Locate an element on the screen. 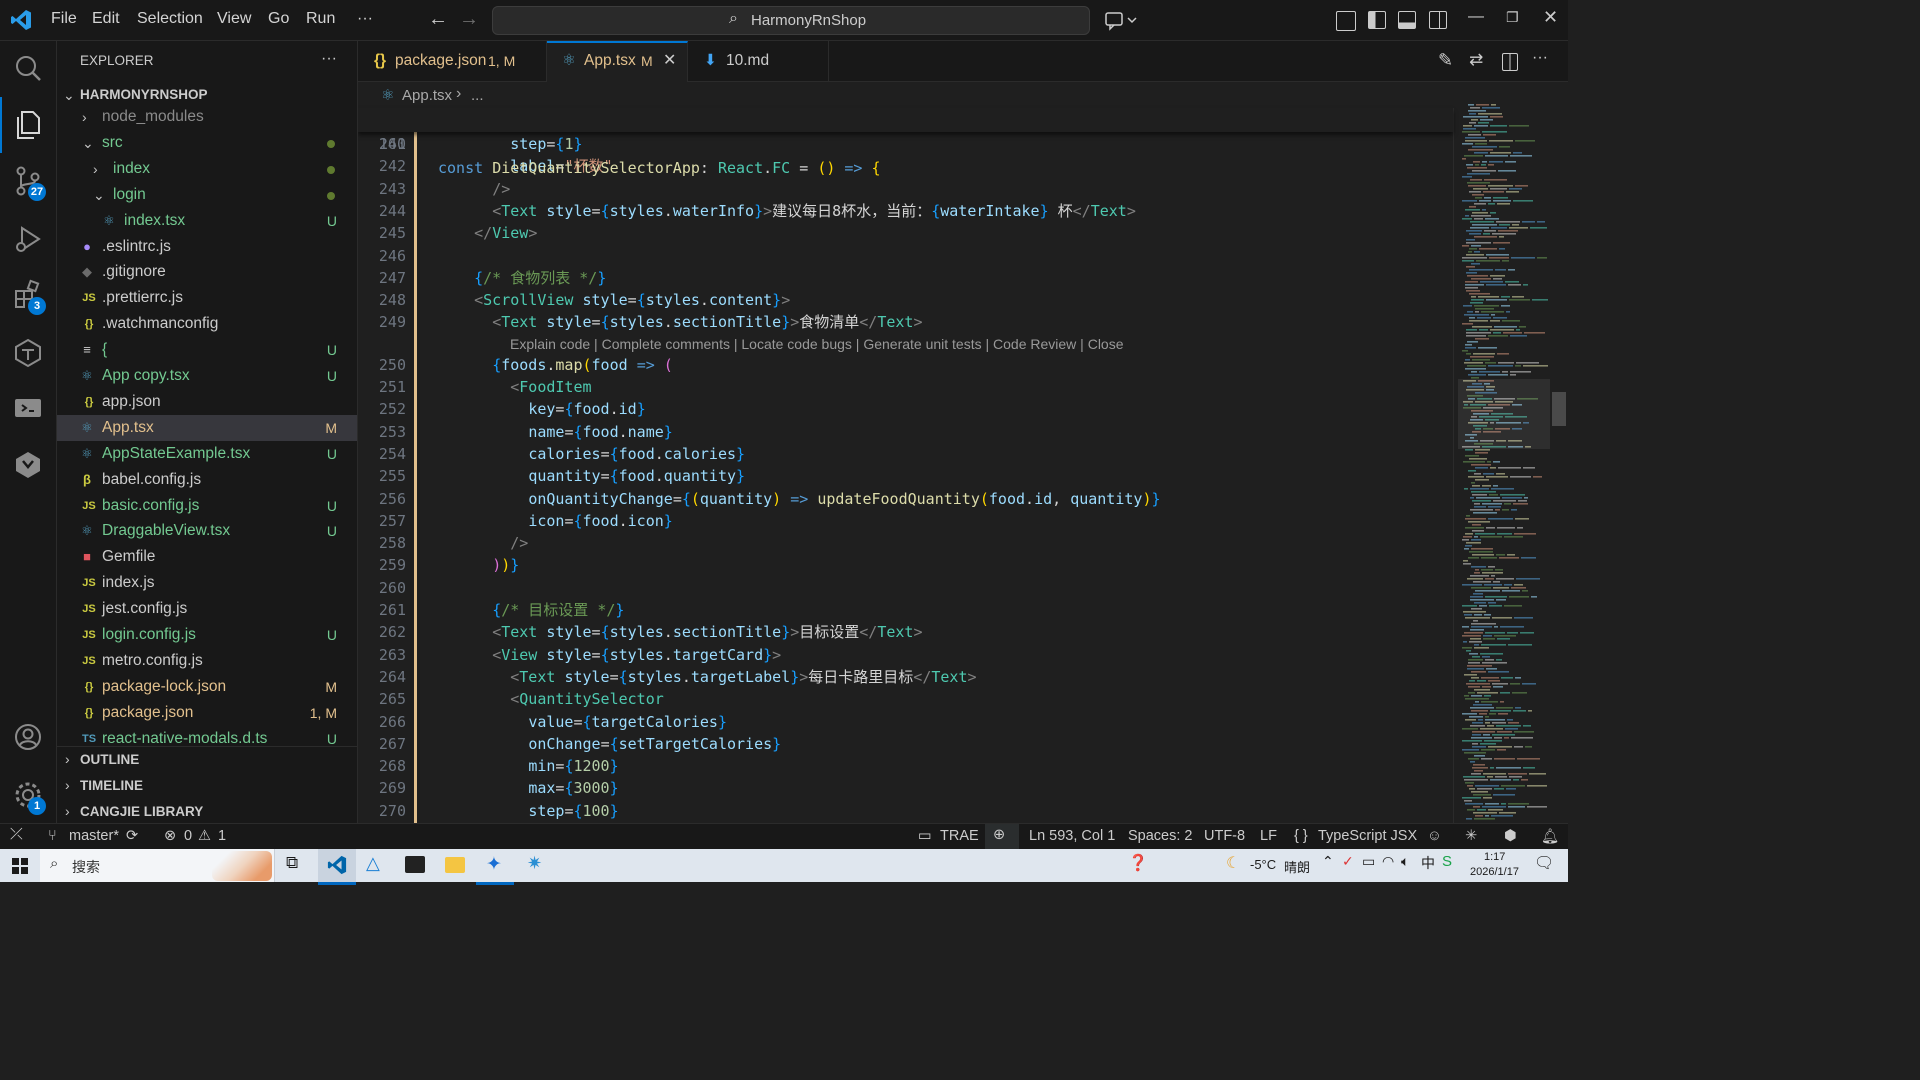 This screenshot has width=1920, height=1080. file-item: JS metro.config.js is located at coordinates (207, 661).